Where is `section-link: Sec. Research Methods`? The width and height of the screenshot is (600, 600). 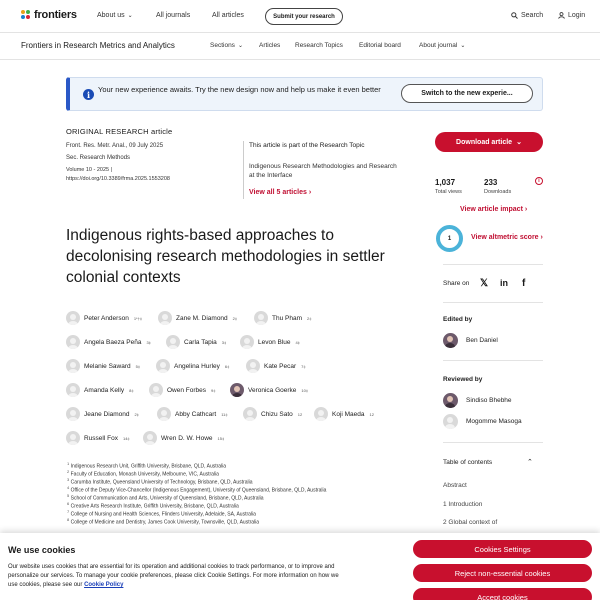
section-link: Sec. Research Methods is located at coordinates (98, 158).